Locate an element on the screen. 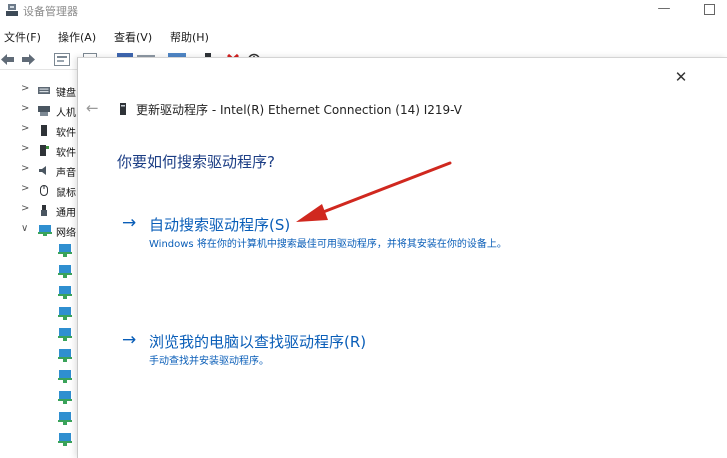 The image size is (727, 458). properties-icon is located at coordinates (62, 59).